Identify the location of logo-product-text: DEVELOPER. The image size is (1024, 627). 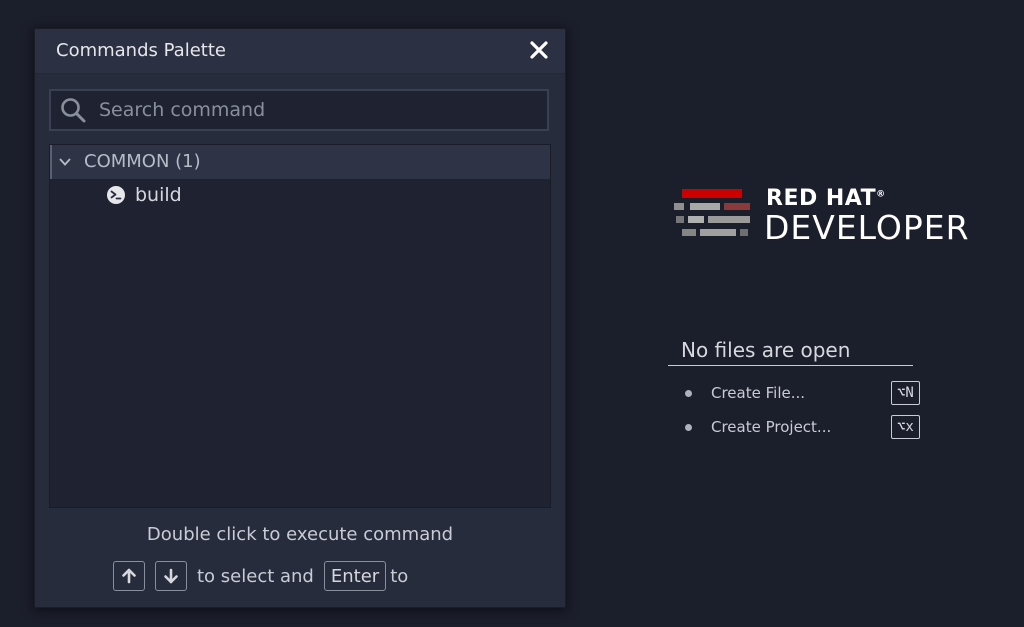
(867, 227).